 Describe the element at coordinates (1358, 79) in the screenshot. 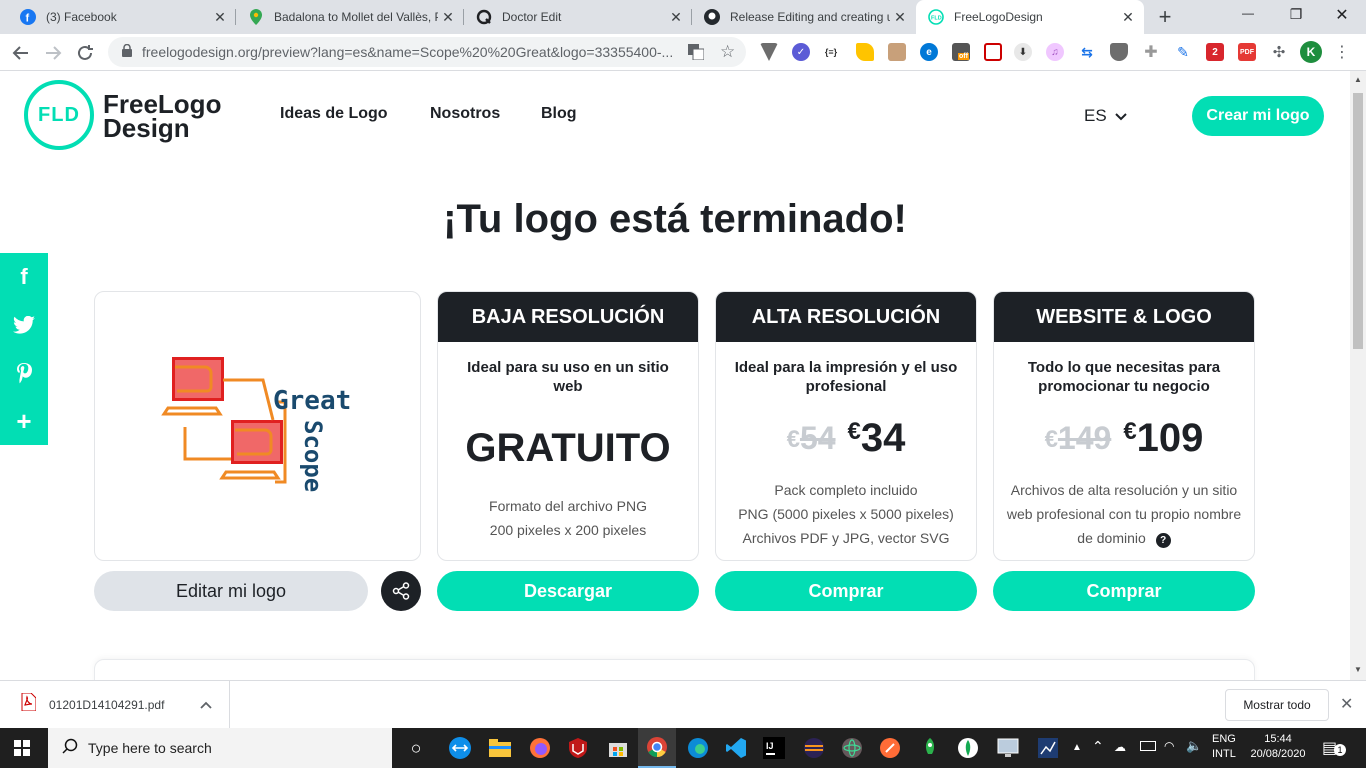

I see `scroll-up-icon: ▲` at that location.